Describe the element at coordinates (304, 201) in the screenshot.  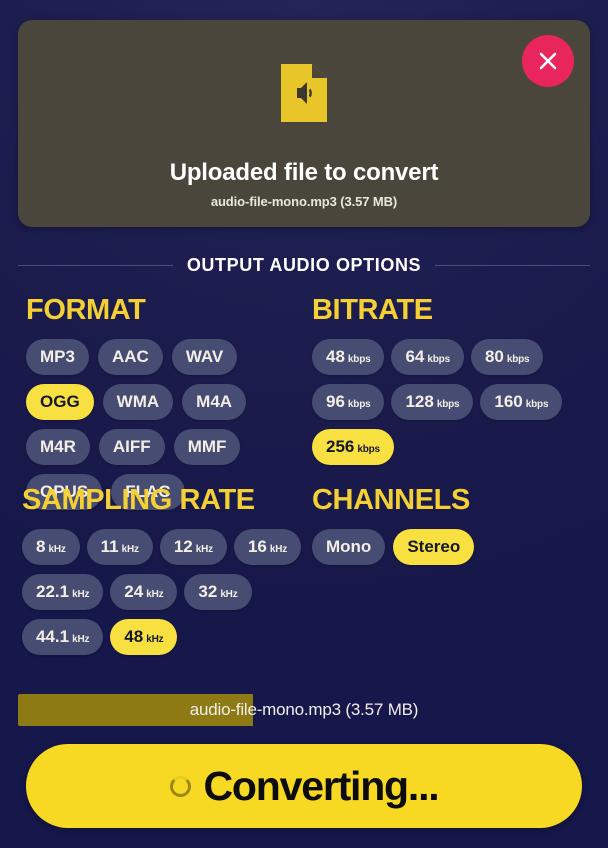
I see `card-filename: audio-file-mono.mp3 (3.57 MB)` at that location.